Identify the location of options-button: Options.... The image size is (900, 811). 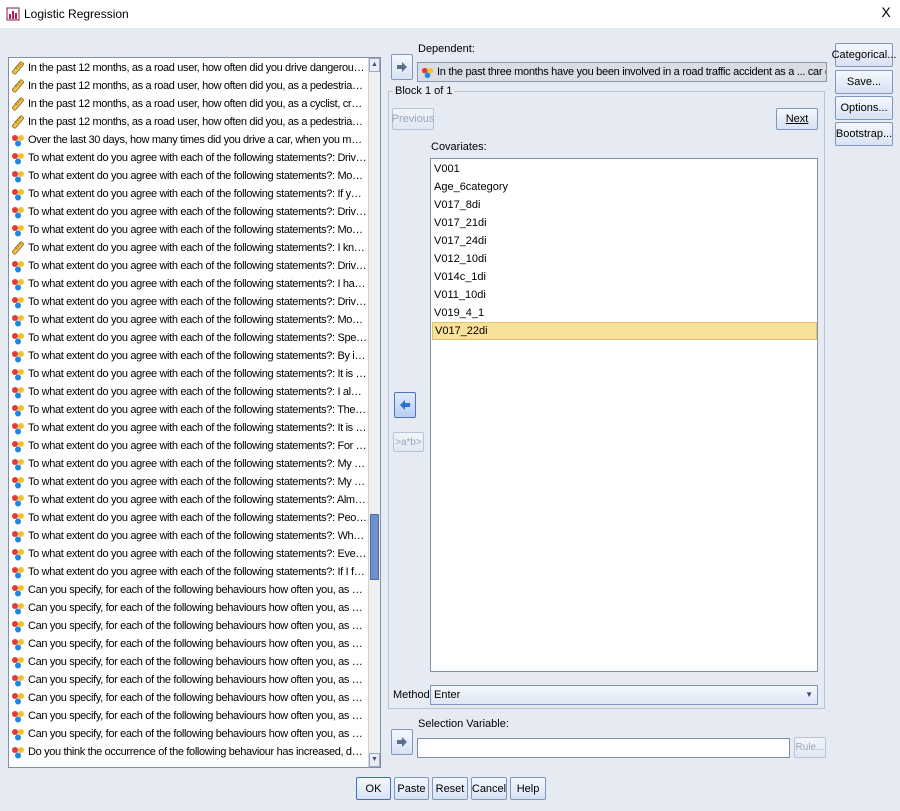
(864, 108).